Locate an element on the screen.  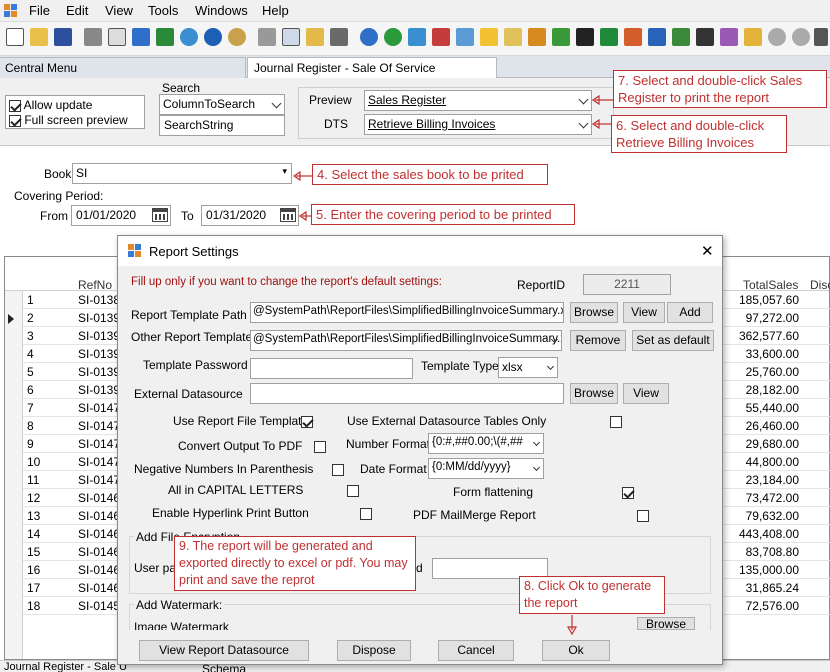
row-number: 5 is located at coordinates (30, 372).